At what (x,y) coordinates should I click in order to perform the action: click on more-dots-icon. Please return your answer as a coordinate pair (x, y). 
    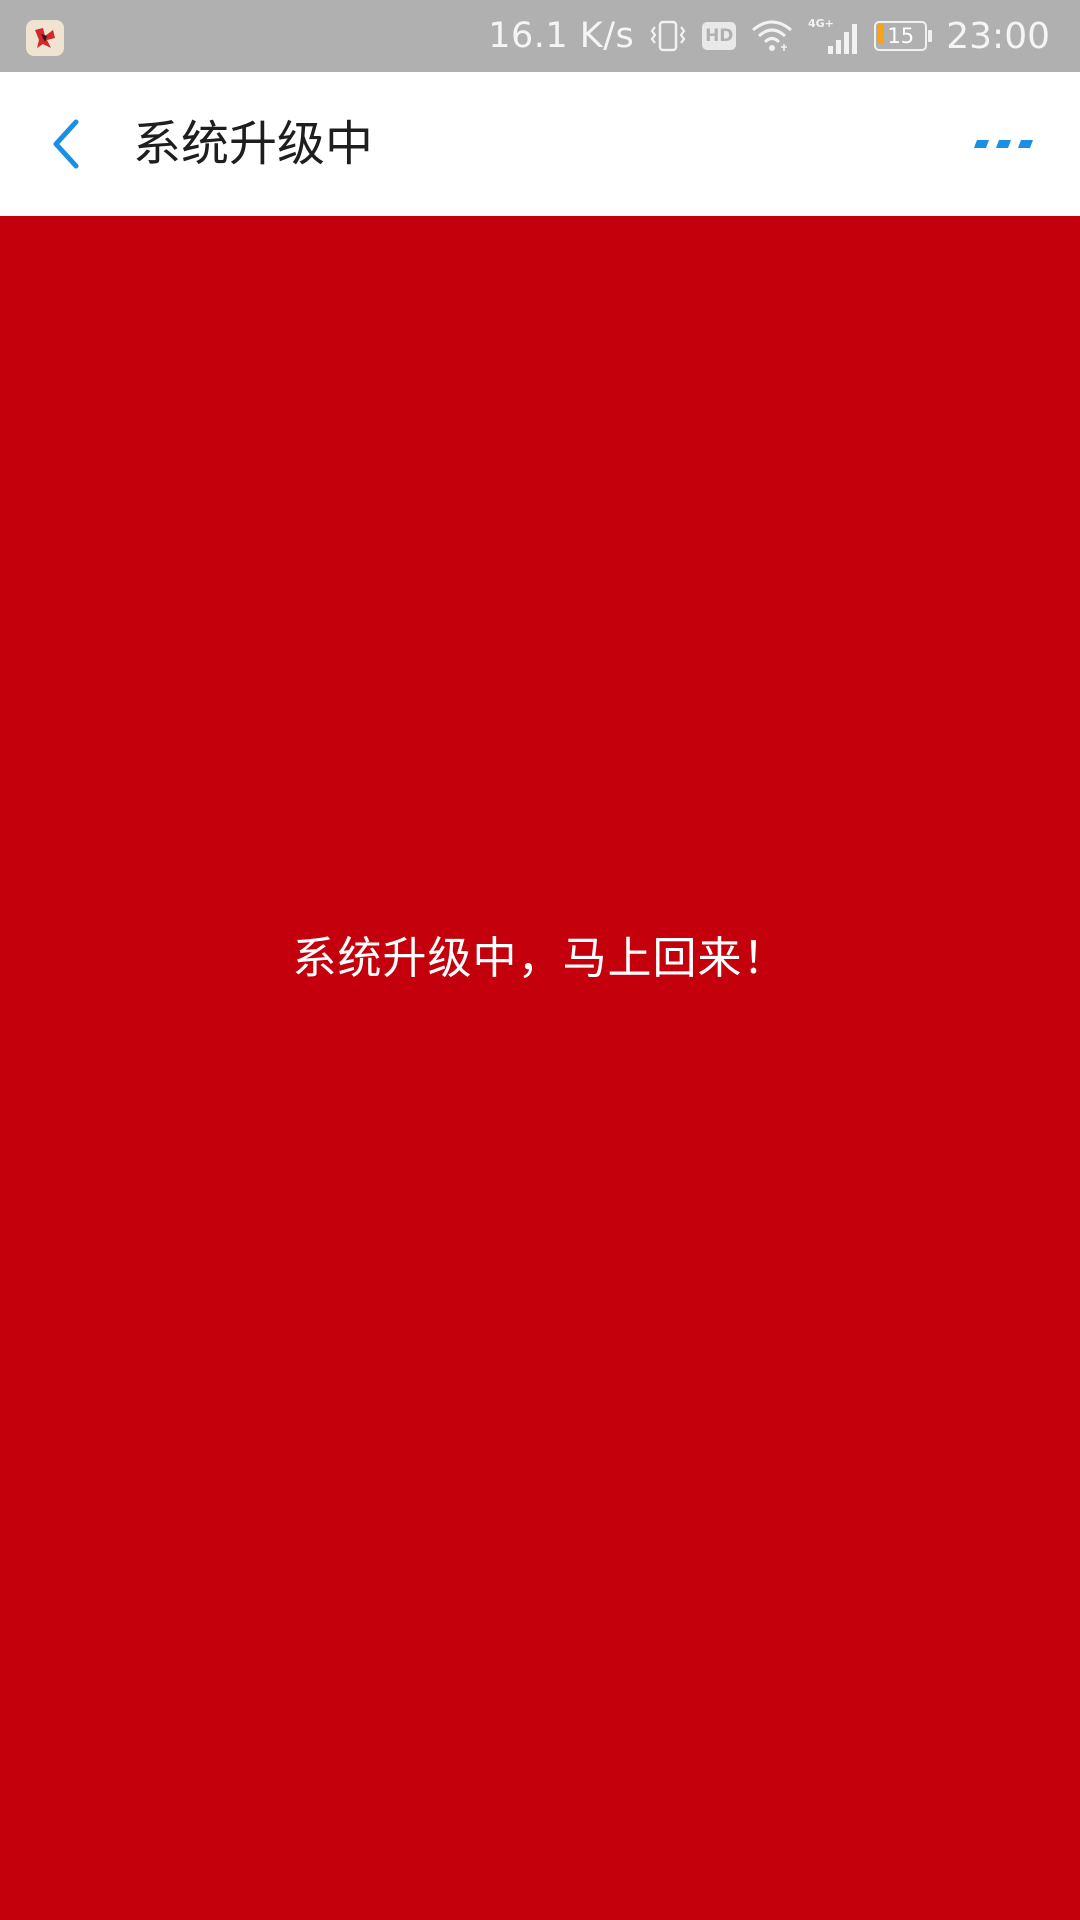
    Looking at the image, I should click on (1003, 144).